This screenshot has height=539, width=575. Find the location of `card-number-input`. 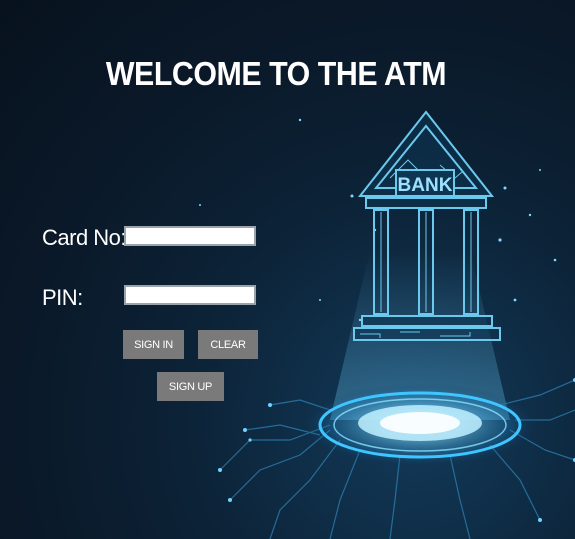

card-number-input is located at coordinates (190, 236).